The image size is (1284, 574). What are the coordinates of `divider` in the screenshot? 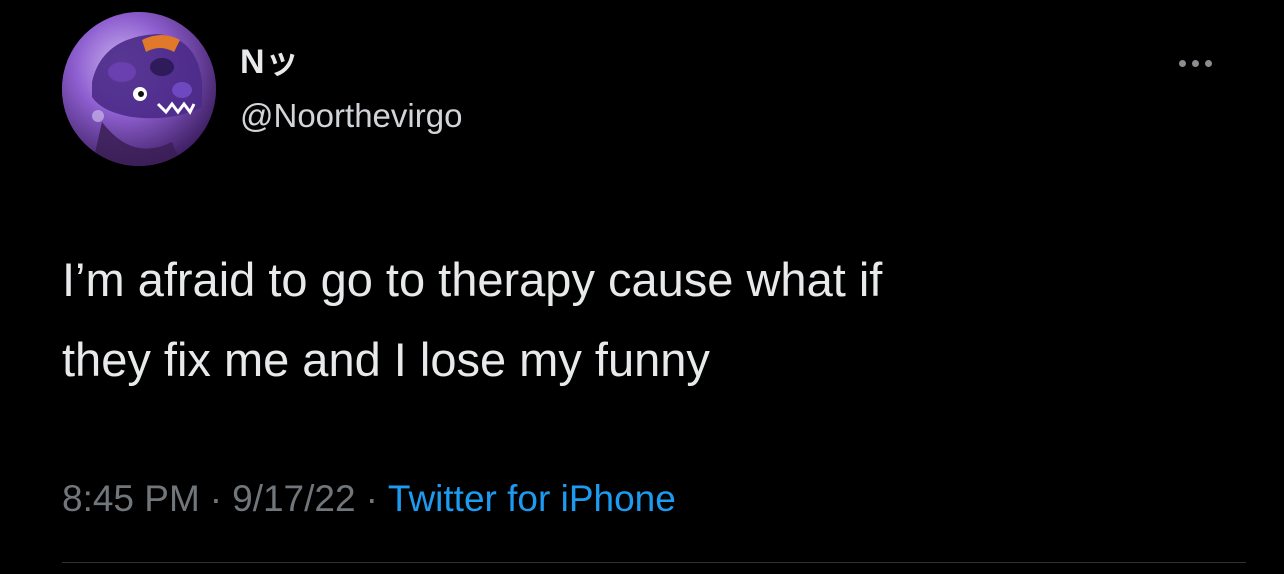 It's located at (654, 562).